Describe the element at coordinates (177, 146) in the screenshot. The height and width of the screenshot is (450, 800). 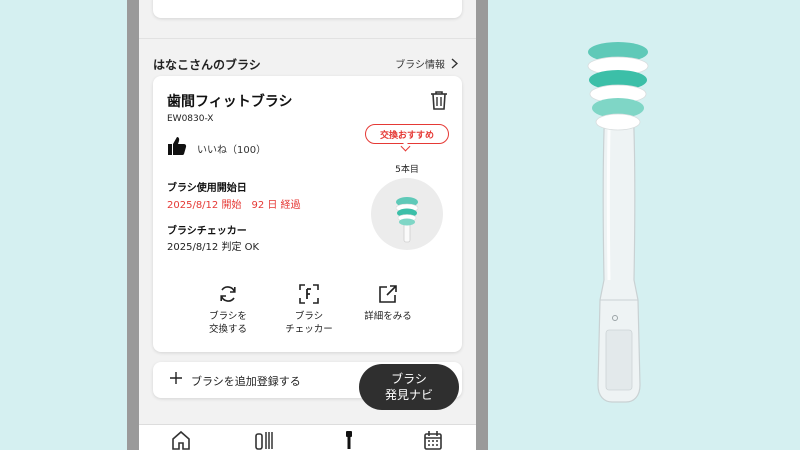
I see `thumbs-up-icon` at that location.